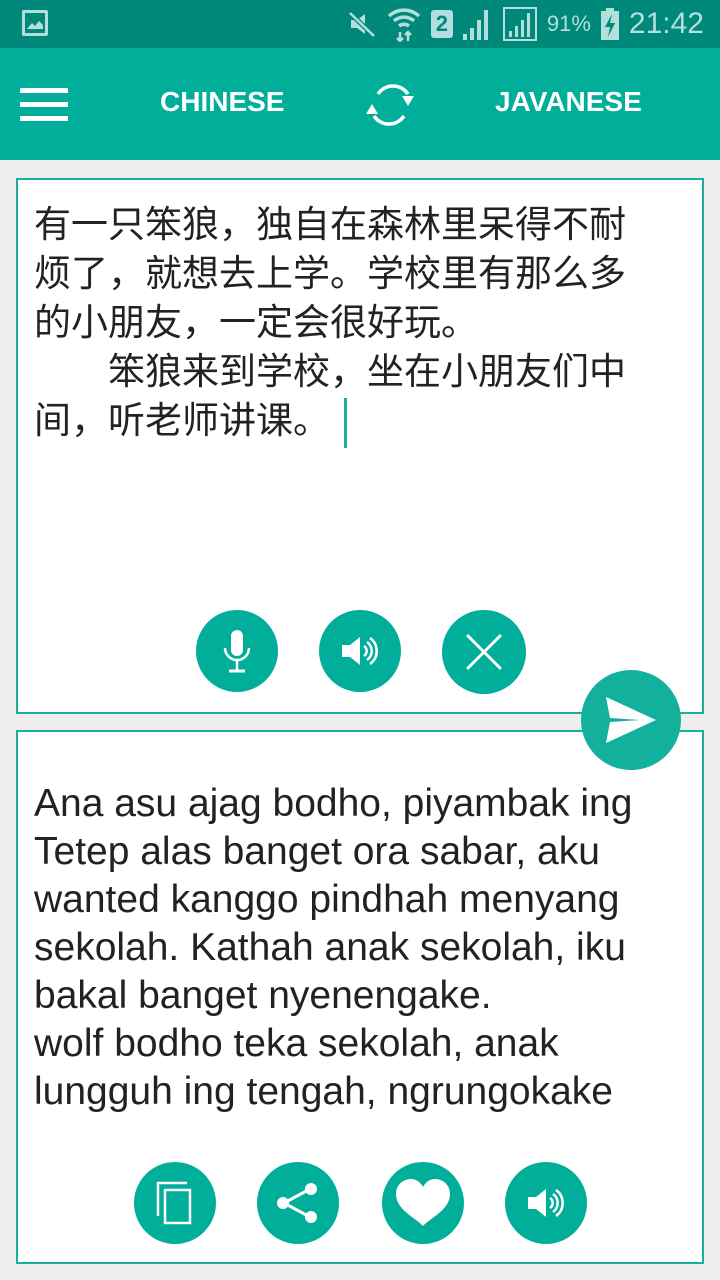 The image size is (720, 1280). I want to click on text-cursor, so click(345, 422).